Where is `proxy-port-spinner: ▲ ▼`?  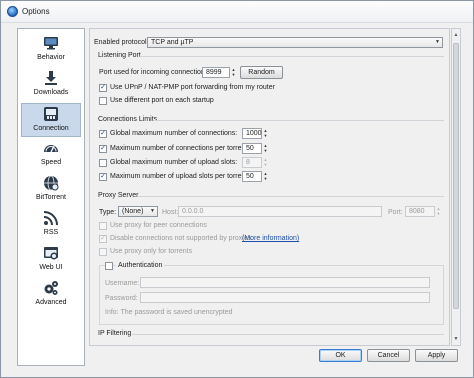 proxy-port-spinner: ▲ ▼ is located at coordinates (438, 211).